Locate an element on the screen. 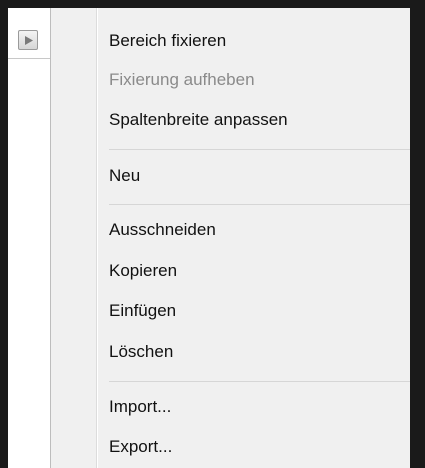 The height and width of the screenshot is (468, 425). menu-item-fixierung-aufheben: Fixierung aufheben is located at coordinates (182, 80).